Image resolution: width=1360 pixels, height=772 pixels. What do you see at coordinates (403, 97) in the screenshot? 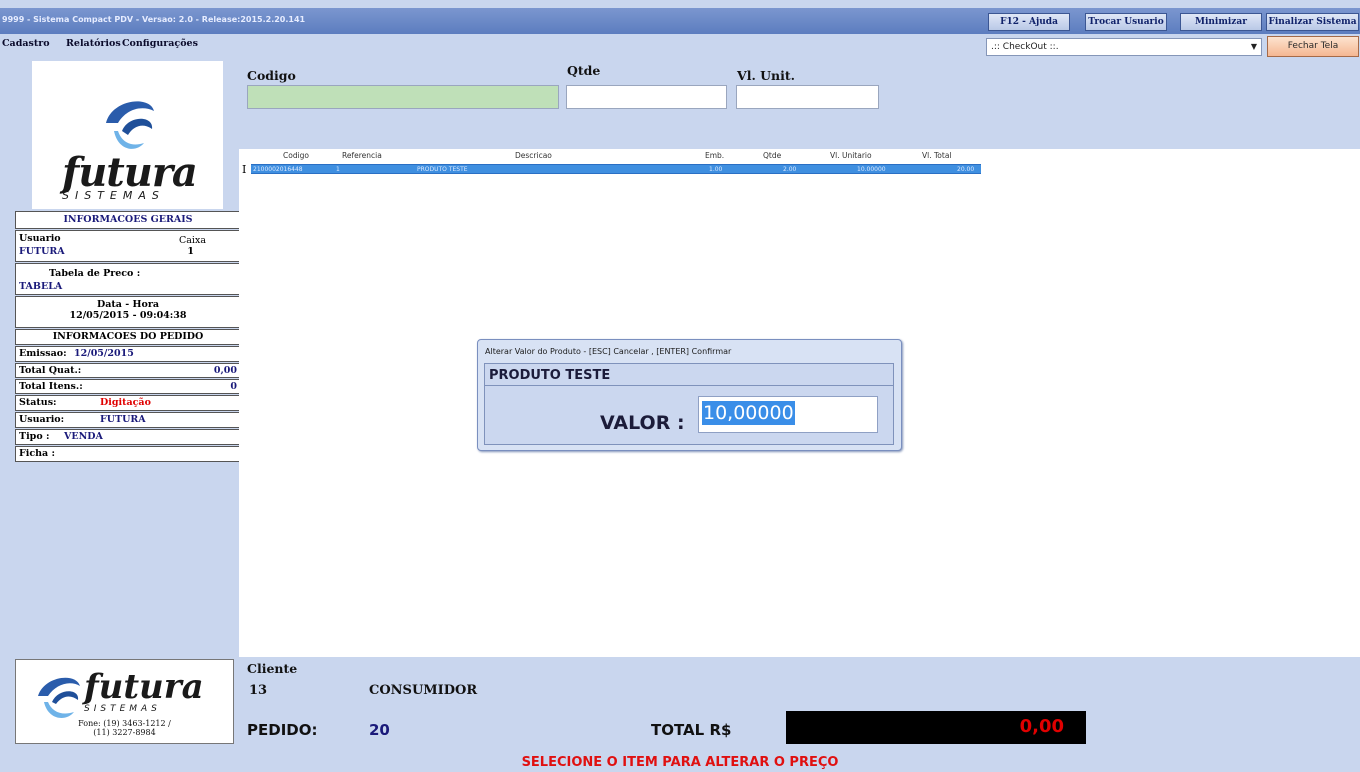
I see `codigo-input` at bounding box center [403, 97].